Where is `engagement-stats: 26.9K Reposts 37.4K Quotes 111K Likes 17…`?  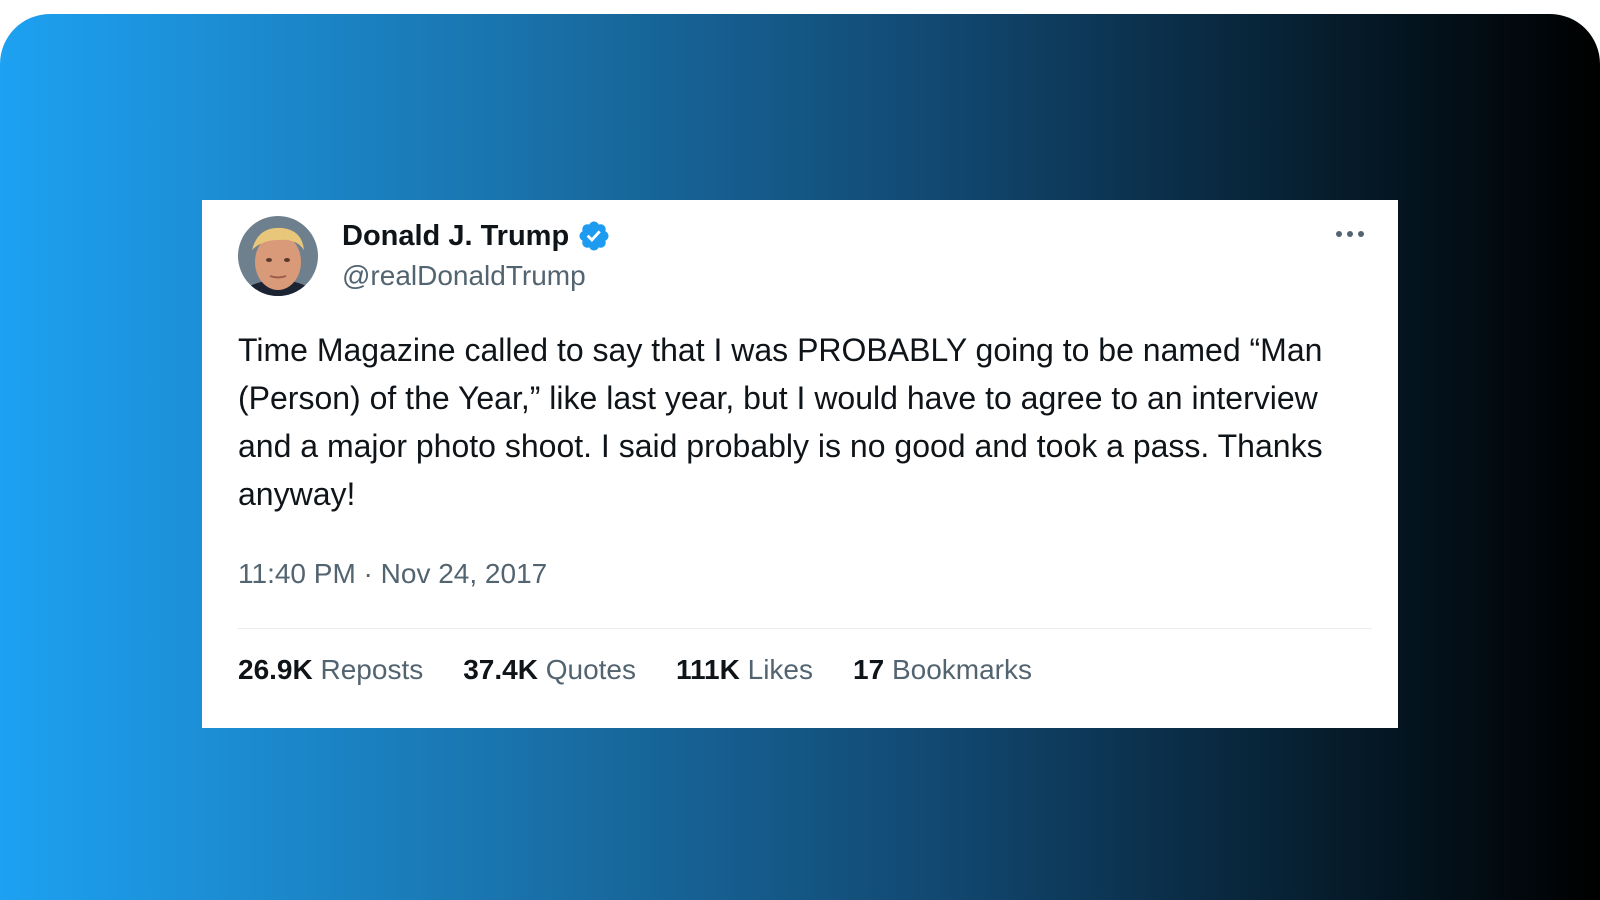 engagement-stats: 26.9K Reposts 37.4K Quotes 111K Likes 17… is located at coordinates (635, 670).